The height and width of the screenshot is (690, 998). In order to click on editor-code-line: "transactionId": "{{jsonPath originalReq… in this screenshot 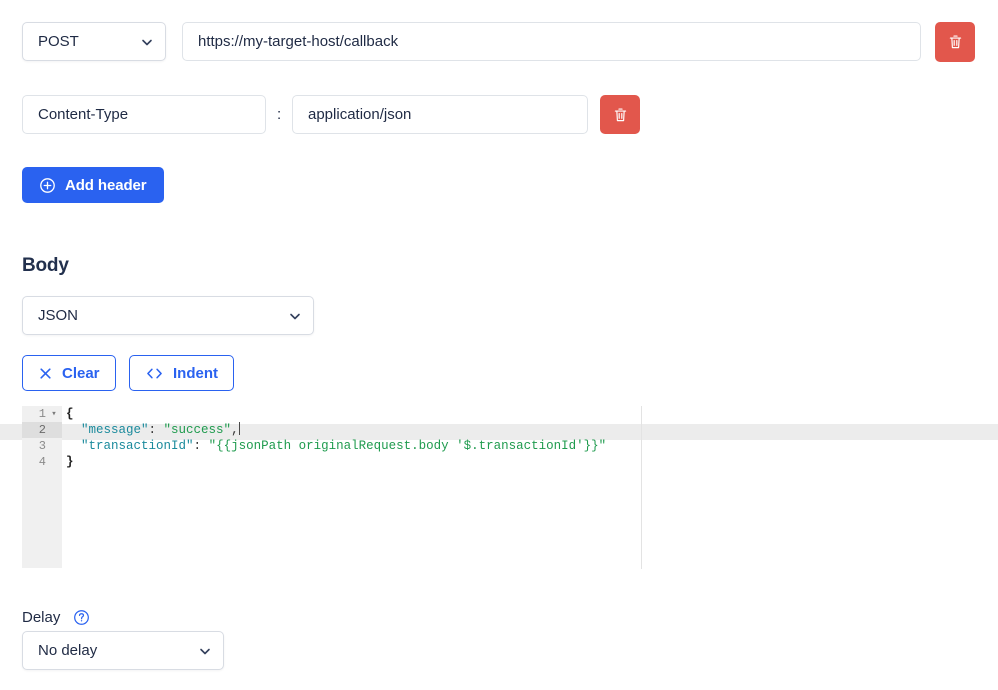, I will do `click(516, 446)`.